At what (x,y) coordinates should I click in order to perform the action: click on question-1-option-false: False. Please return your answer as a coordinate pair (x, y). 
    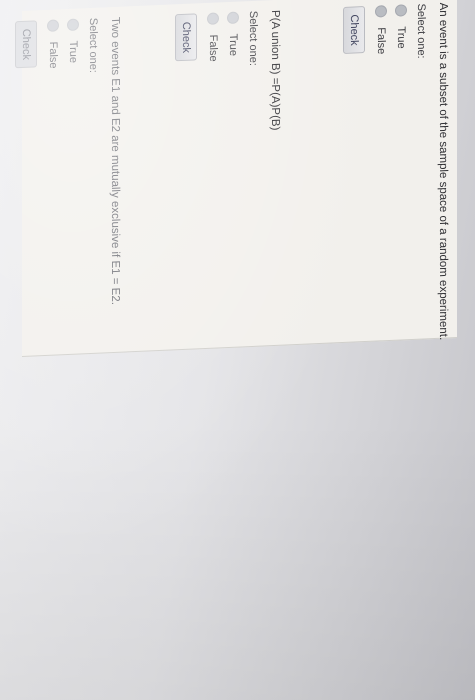
    Looking at the image, I should click on (381, 174).